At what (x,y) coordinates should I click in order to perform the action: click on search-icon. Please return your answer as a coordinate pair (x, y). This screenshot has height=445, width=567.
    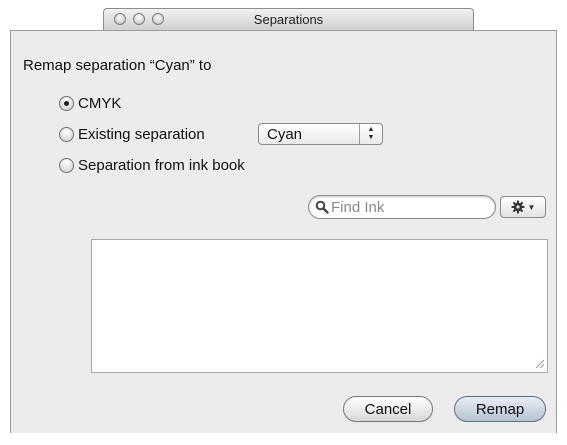
    Looking at the image, I should click on (322, 207).